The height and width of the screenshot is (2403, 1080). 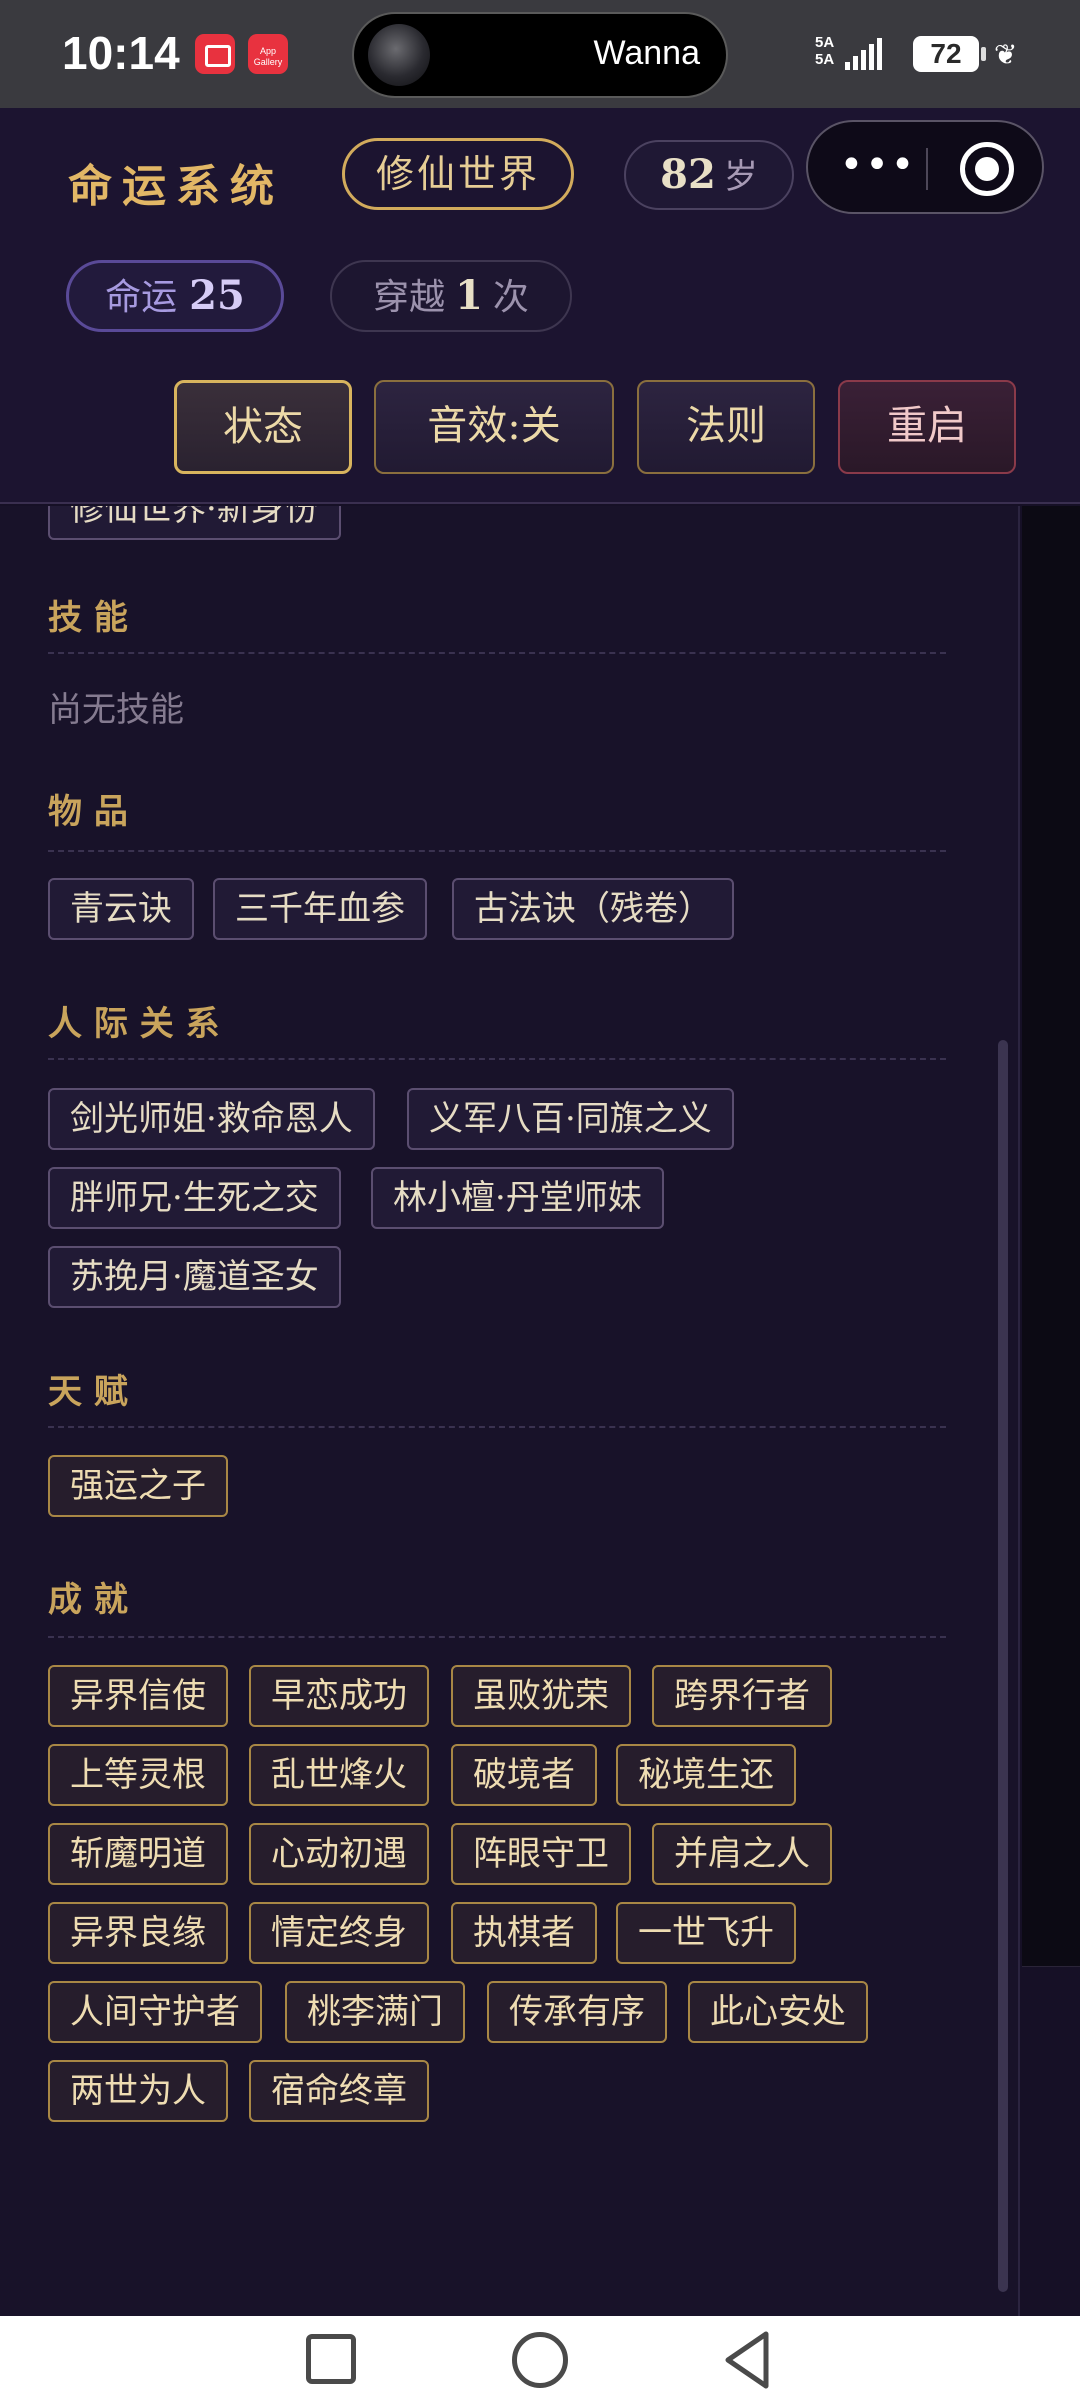 What do you see at coordinates (497, 1427) in the screenshot?
I see `talents-divider` at bounding box center [497, 1427].